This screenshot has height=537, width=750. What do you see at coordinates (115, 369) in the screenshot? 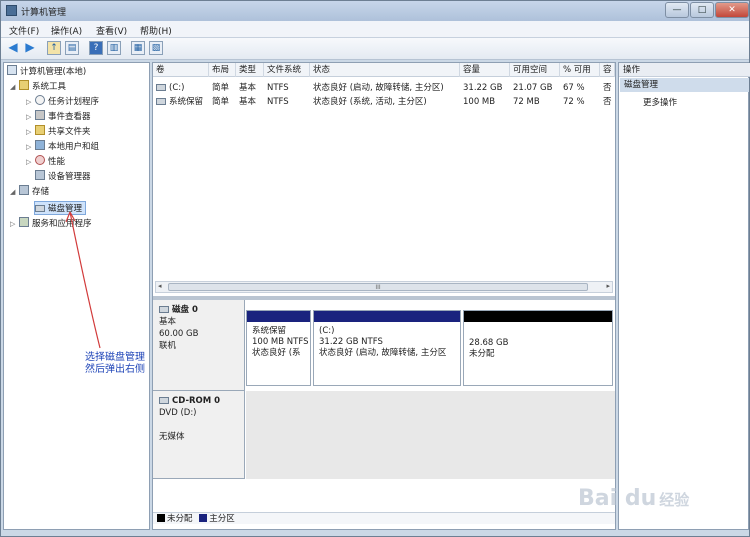
I see `annotation-line2: 然后弹出右侧` at bounding box center [115, 369].